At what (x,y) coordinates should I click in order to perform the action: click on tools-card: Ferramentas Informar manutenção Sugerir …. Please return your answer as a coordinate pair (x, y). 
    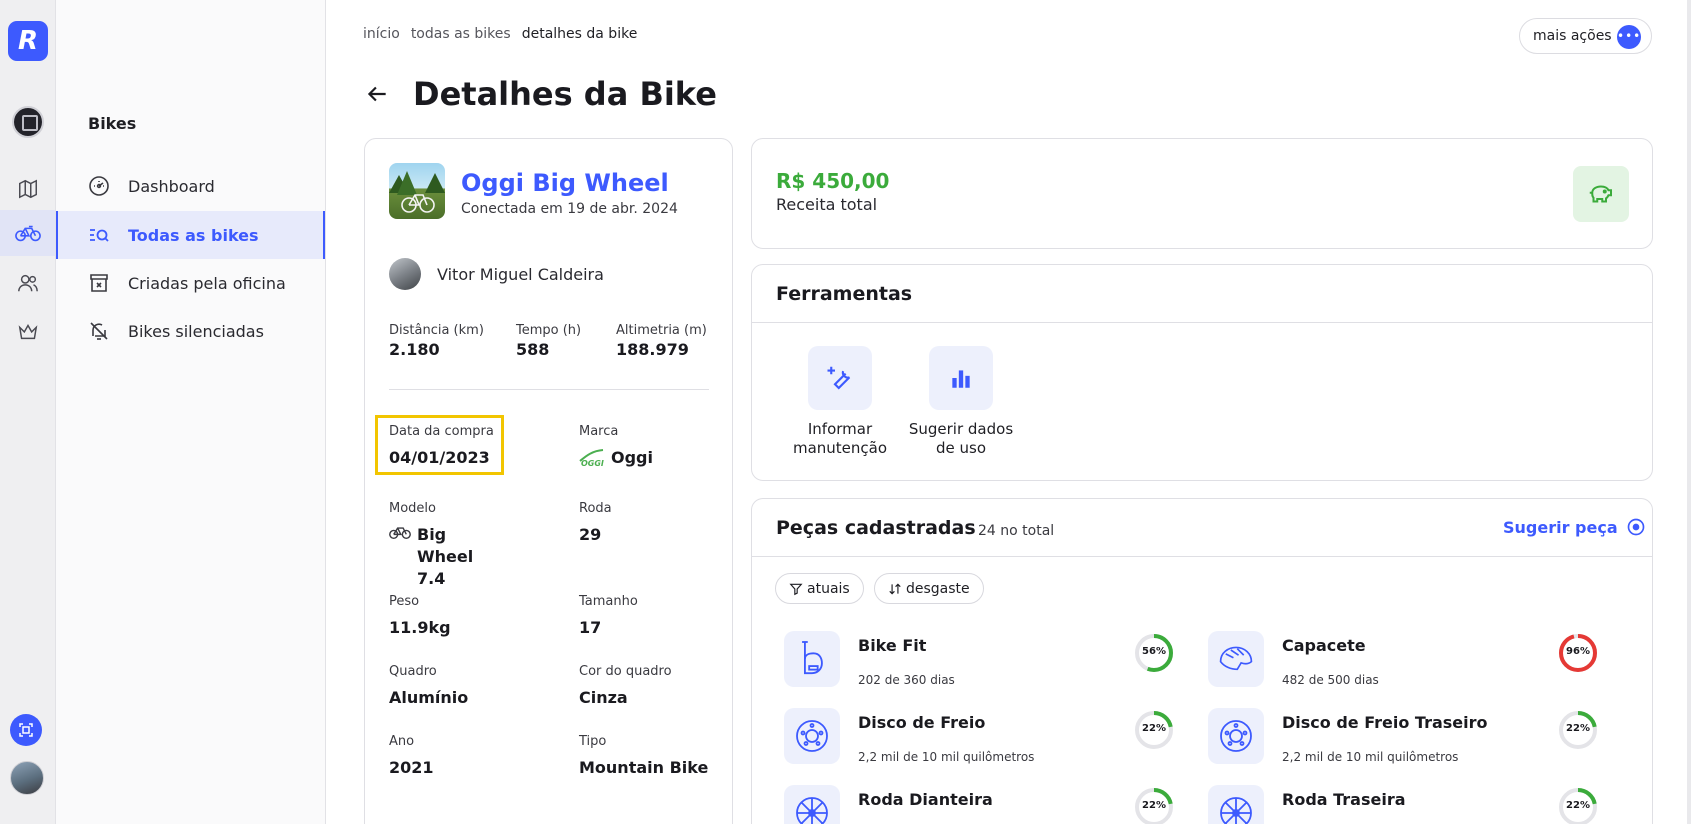
    Looking at the image, I should click on (1202, 372).